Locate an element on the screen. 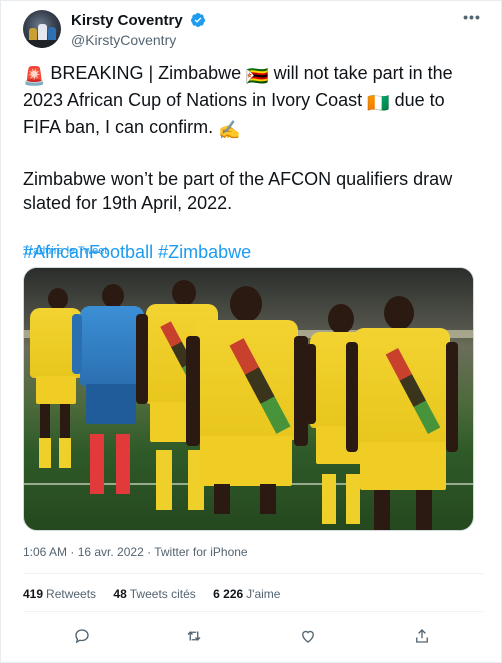 This screenshot has width=502, height=663. zimbabwe-flag-icon: 🇿🇼 is located at coordinates (257, 76).